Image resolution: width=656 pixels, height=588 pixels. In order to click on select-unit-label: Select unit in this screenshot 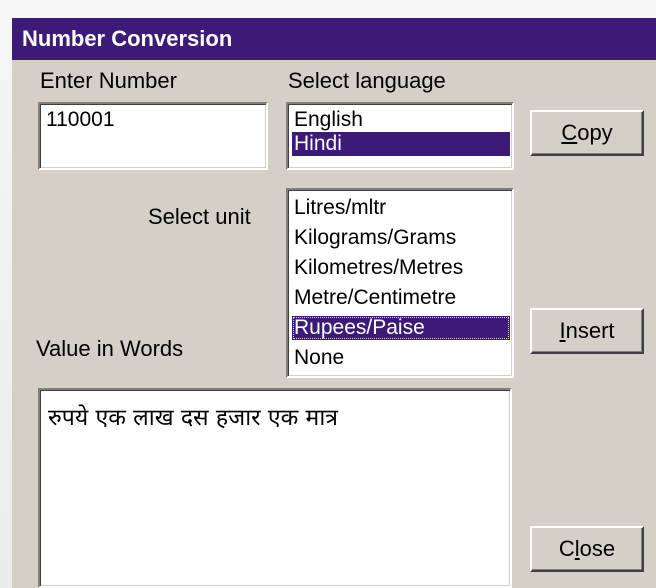, I will do `click(199, 216)`.